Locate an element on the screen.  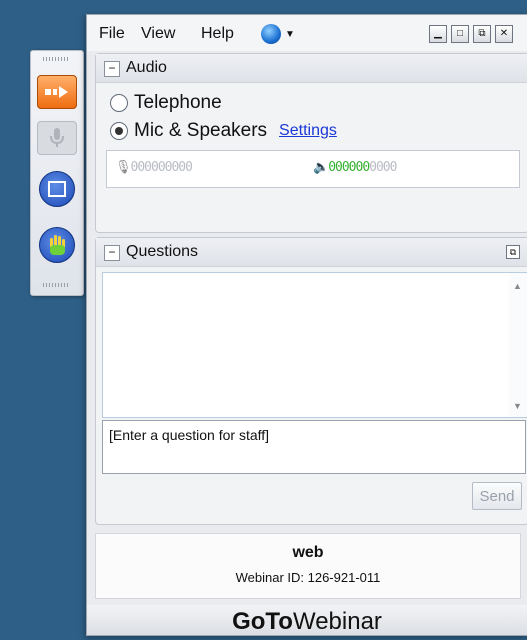
menu-help: Help is located at coordinates (217, 34).